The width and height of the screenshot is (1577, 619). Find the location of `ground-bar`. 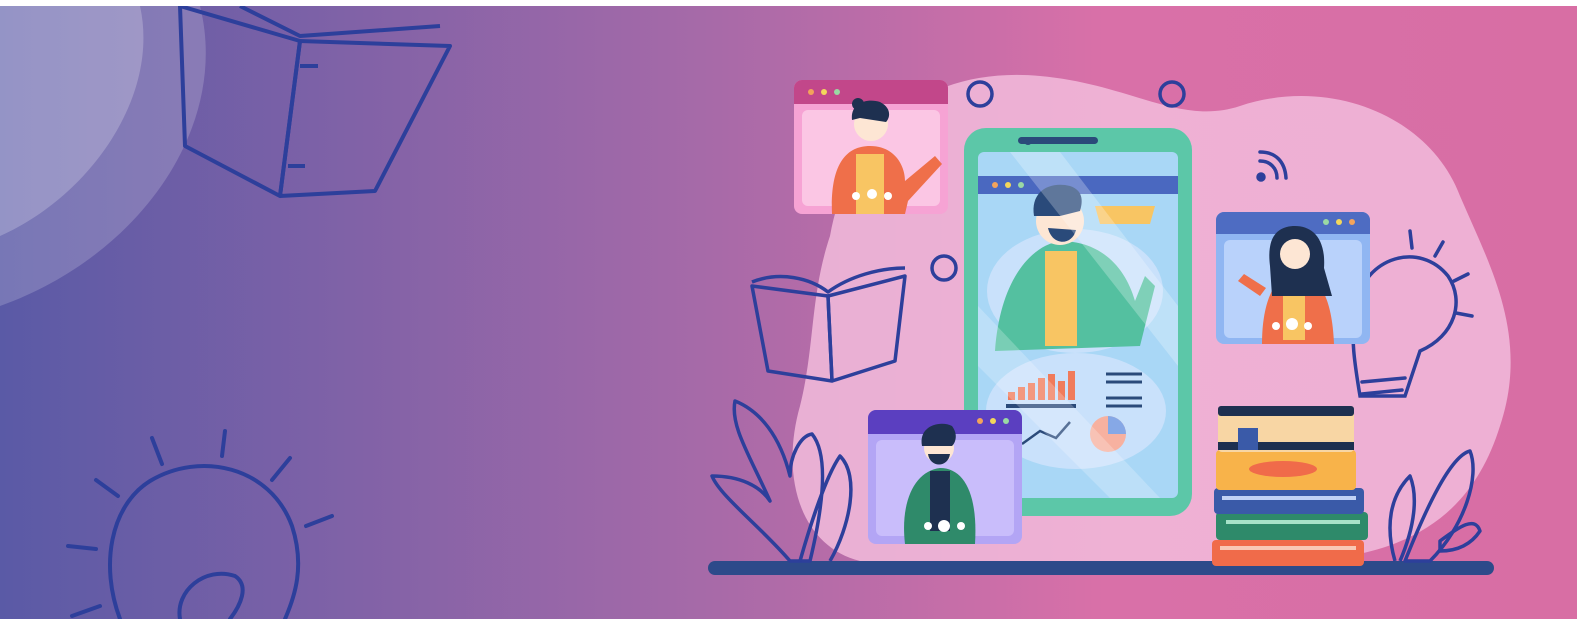

ground-bar is located at coordinates (1101, 568).